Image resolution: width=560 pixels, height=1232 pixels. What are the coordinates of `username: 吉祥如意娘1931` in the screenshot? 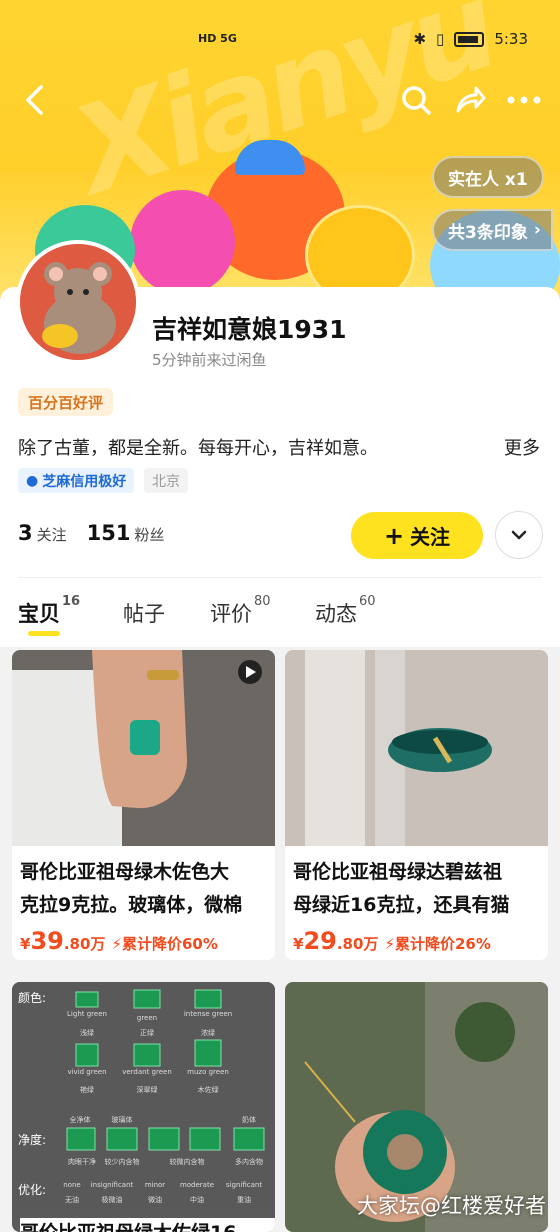 It's located at (249, 329).